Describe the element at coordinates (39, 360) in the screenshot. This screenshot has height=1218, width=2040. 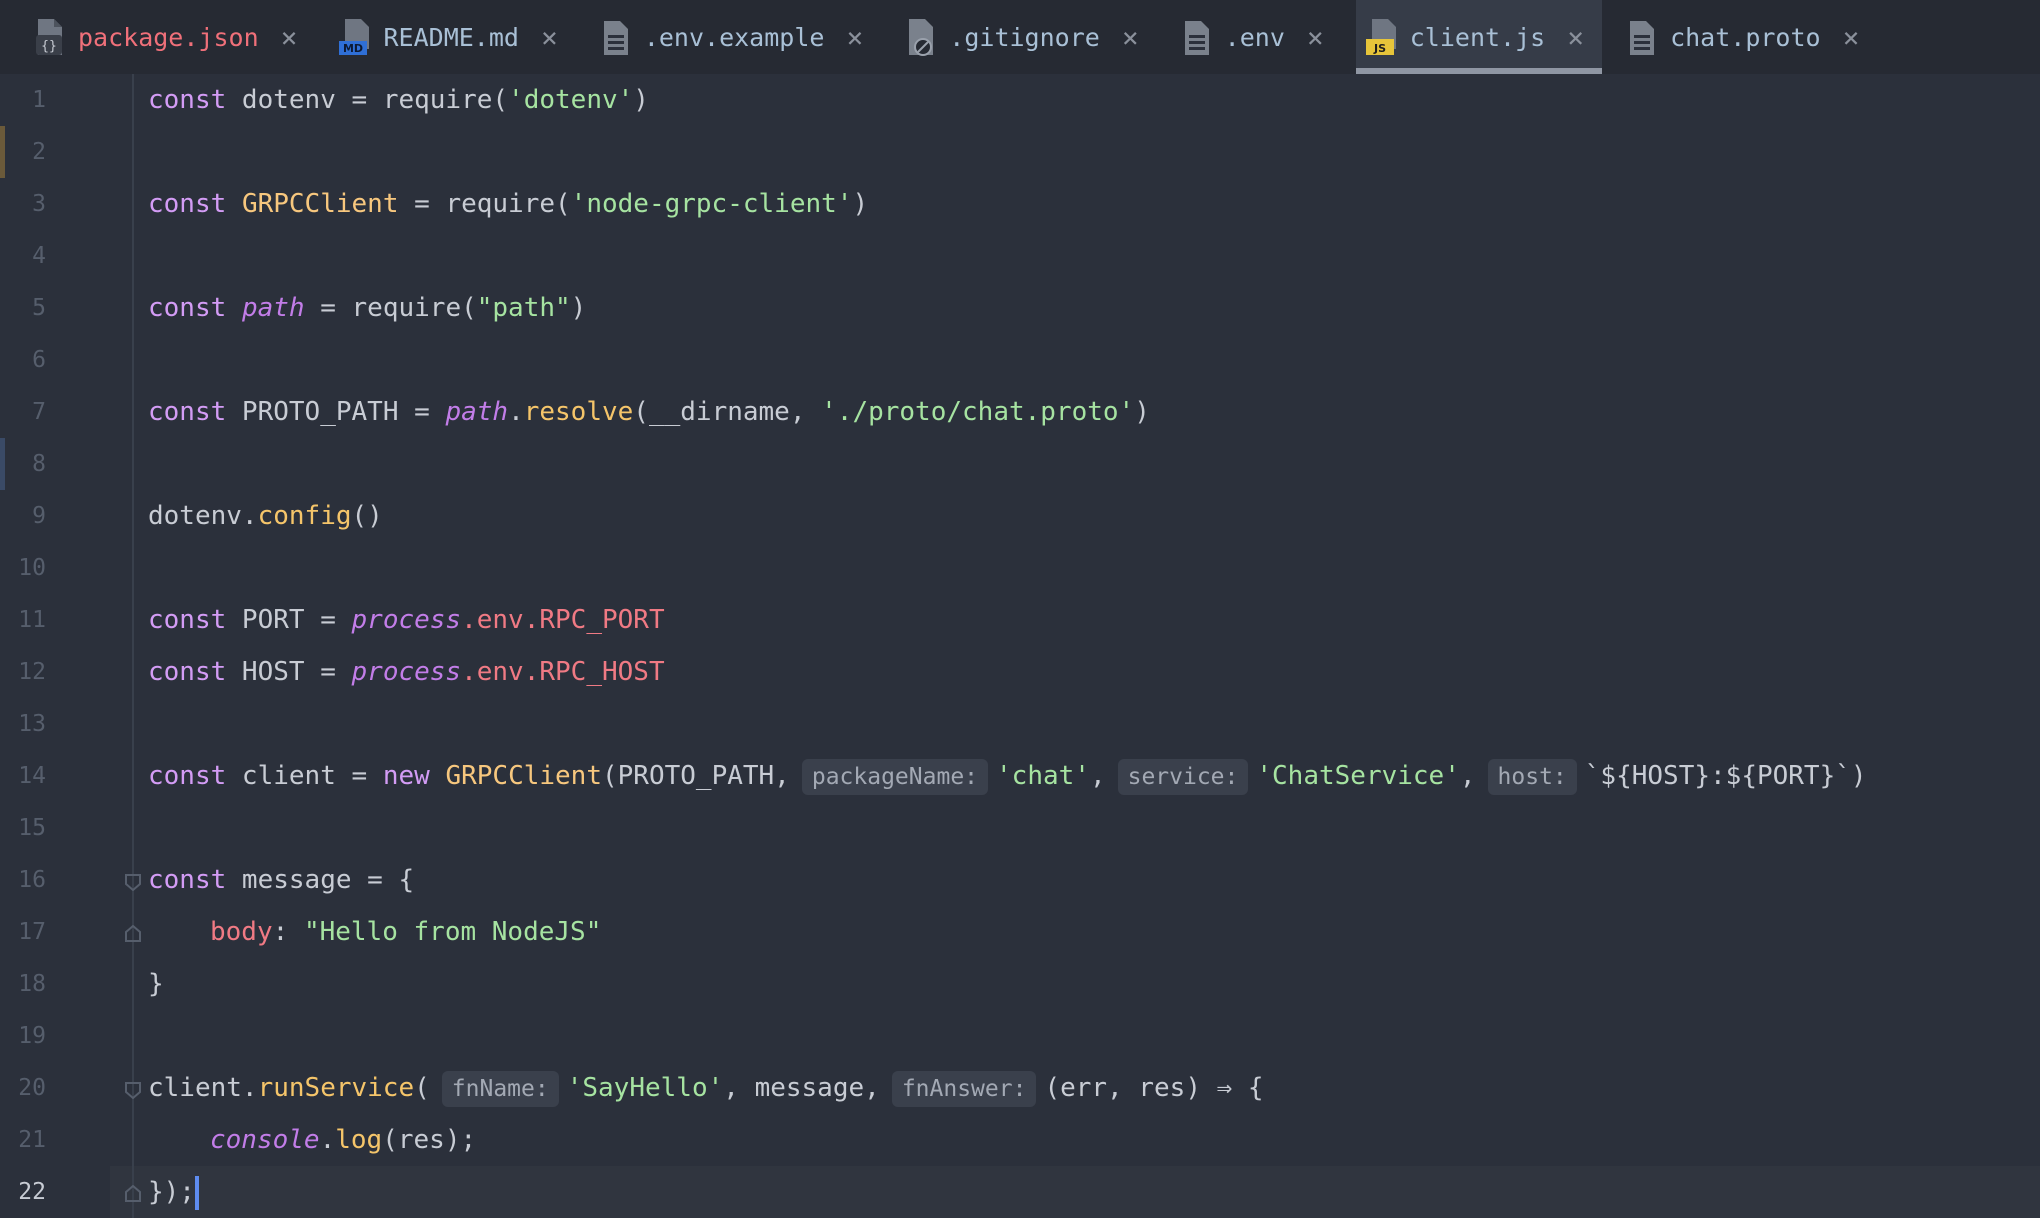
I see `line-number: 6` at that location.